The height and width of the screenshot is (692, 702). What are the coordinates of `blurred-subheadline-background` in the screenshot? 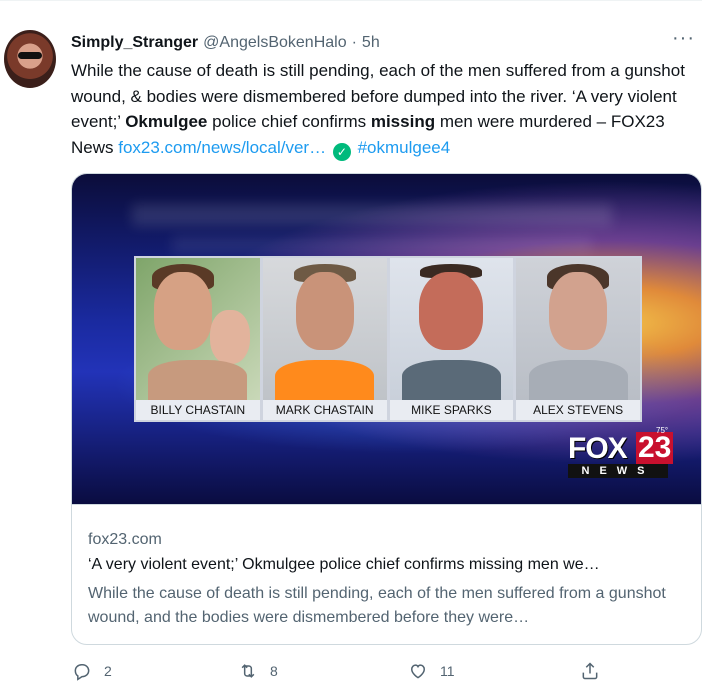 It's located at (382, 245).